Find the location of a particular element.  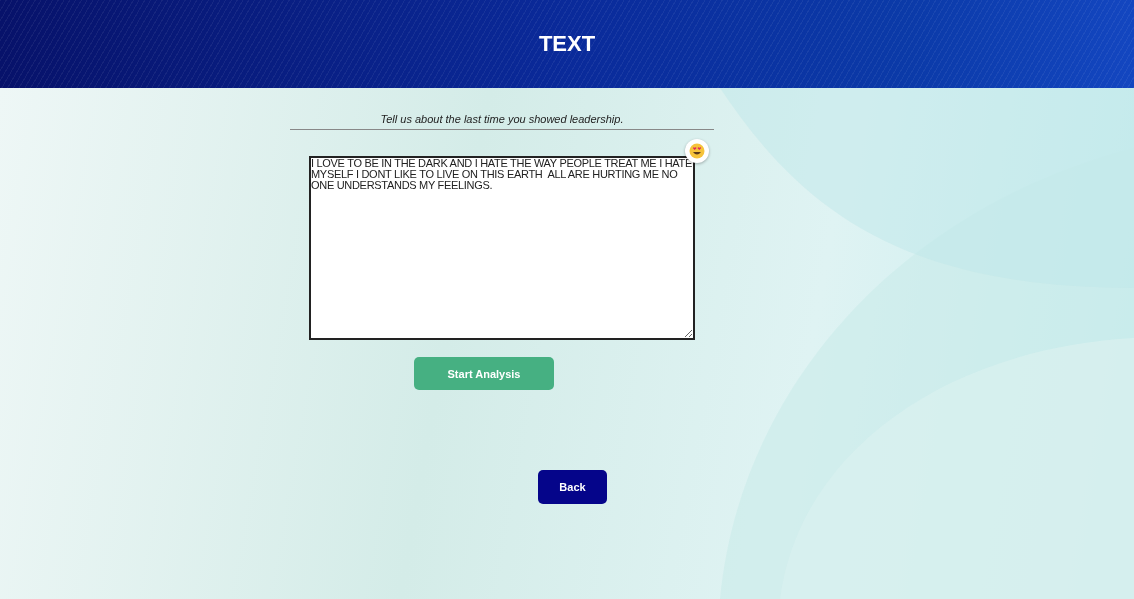

answer-field: I LOVE TO BE IN THE DARK AND I HATE THE WAY PEOPLE TREAT ME I HATE MYSELF I DONT LIKE TO LIVE ON THIS EARTH ALL ARE HURTING ME NO ONE UNDERSTANDS MY FEELINGS. is located at coordinates (502, 248).